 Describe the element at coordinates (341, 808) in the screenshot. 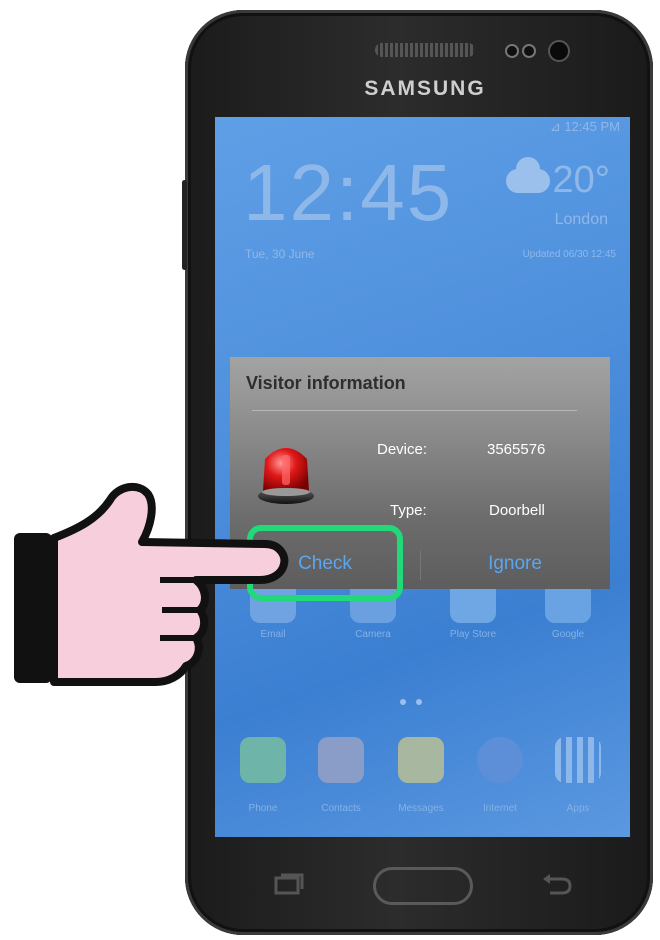

I see `dock-label: Contacts` at that location.